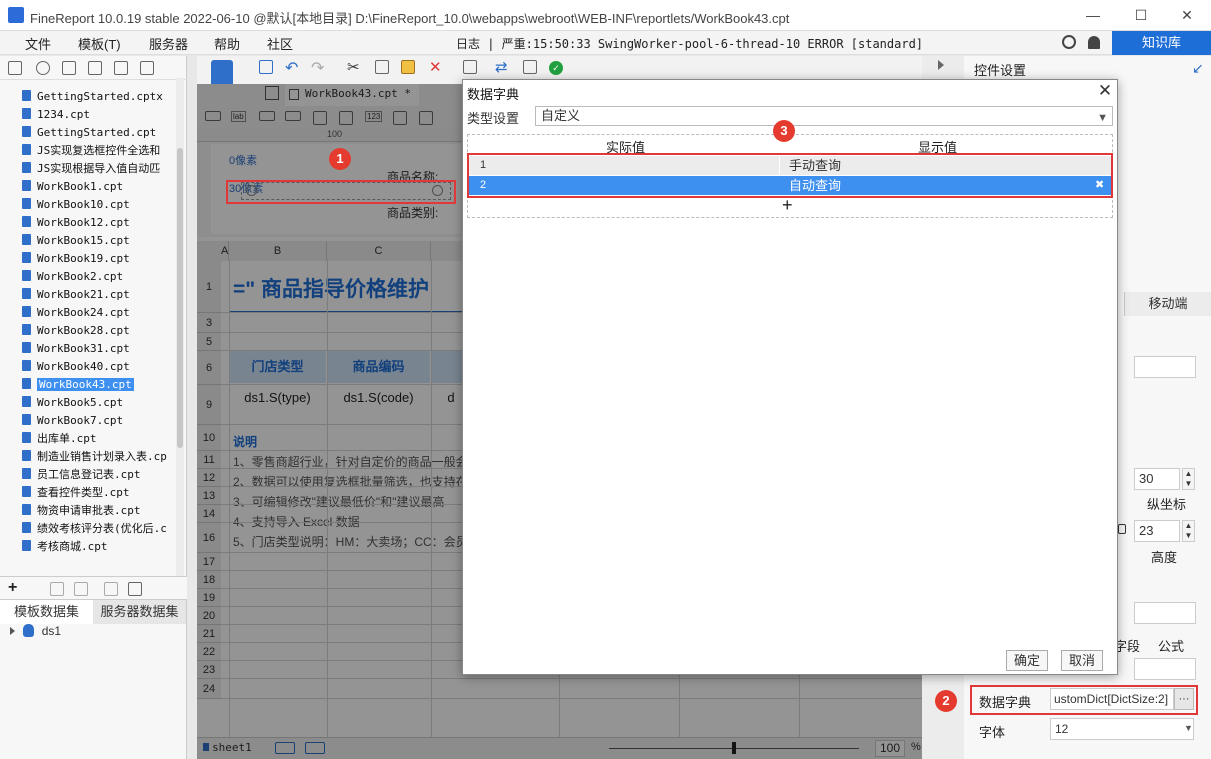  Describe the element at coordinates (81, 511) in the screenshot. I see `file-item: 物资申请审批表.cpt` at that location.